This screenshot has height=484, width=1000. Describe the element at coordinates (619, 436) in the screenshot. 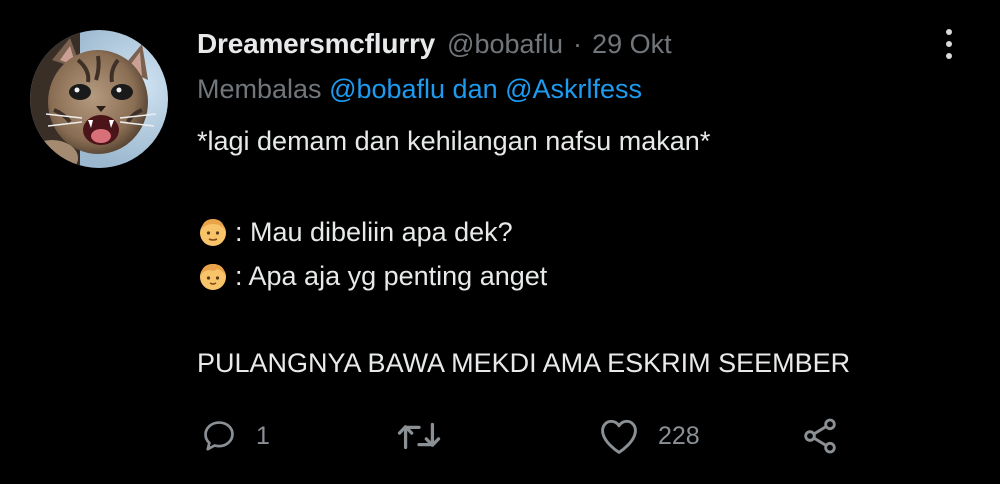

I see `heart-icon` at that location.